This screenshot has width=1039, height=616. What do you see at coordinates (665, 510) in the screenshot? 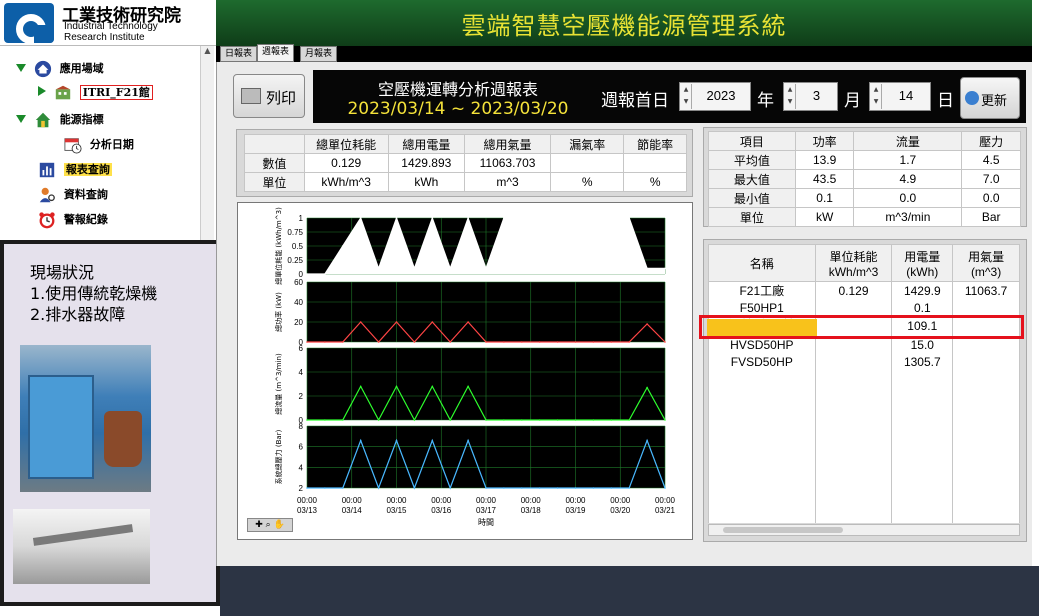
I see `x-tick-date: 03/21` at bounding box center [665, 510].